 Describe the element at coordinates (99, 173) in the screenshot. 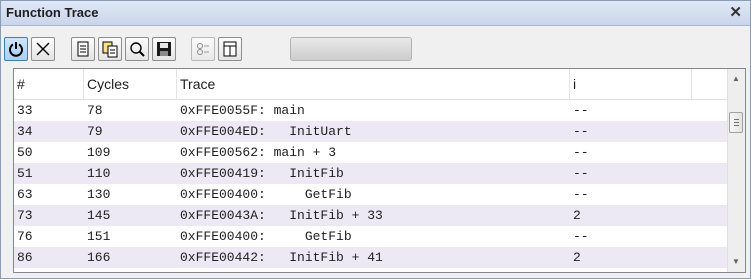

I see `cell-cycles: 110` at that location.